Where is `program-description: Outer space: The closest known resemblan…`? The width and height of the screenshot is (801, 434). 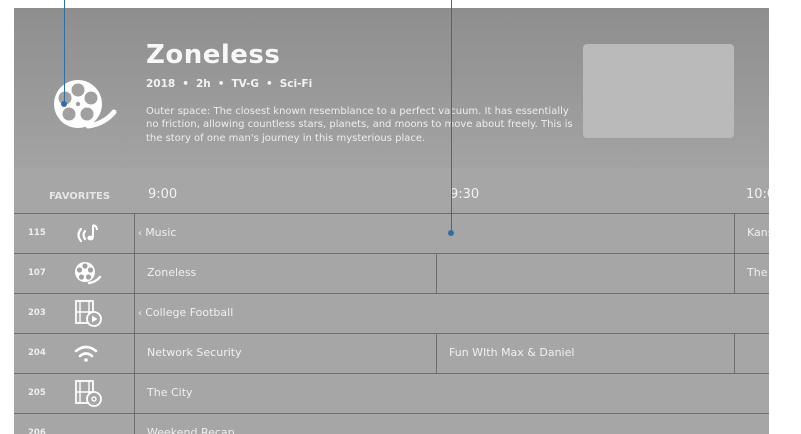 program-description: Outer space: The closest known resemblan… is located at coordinates (359, 125).